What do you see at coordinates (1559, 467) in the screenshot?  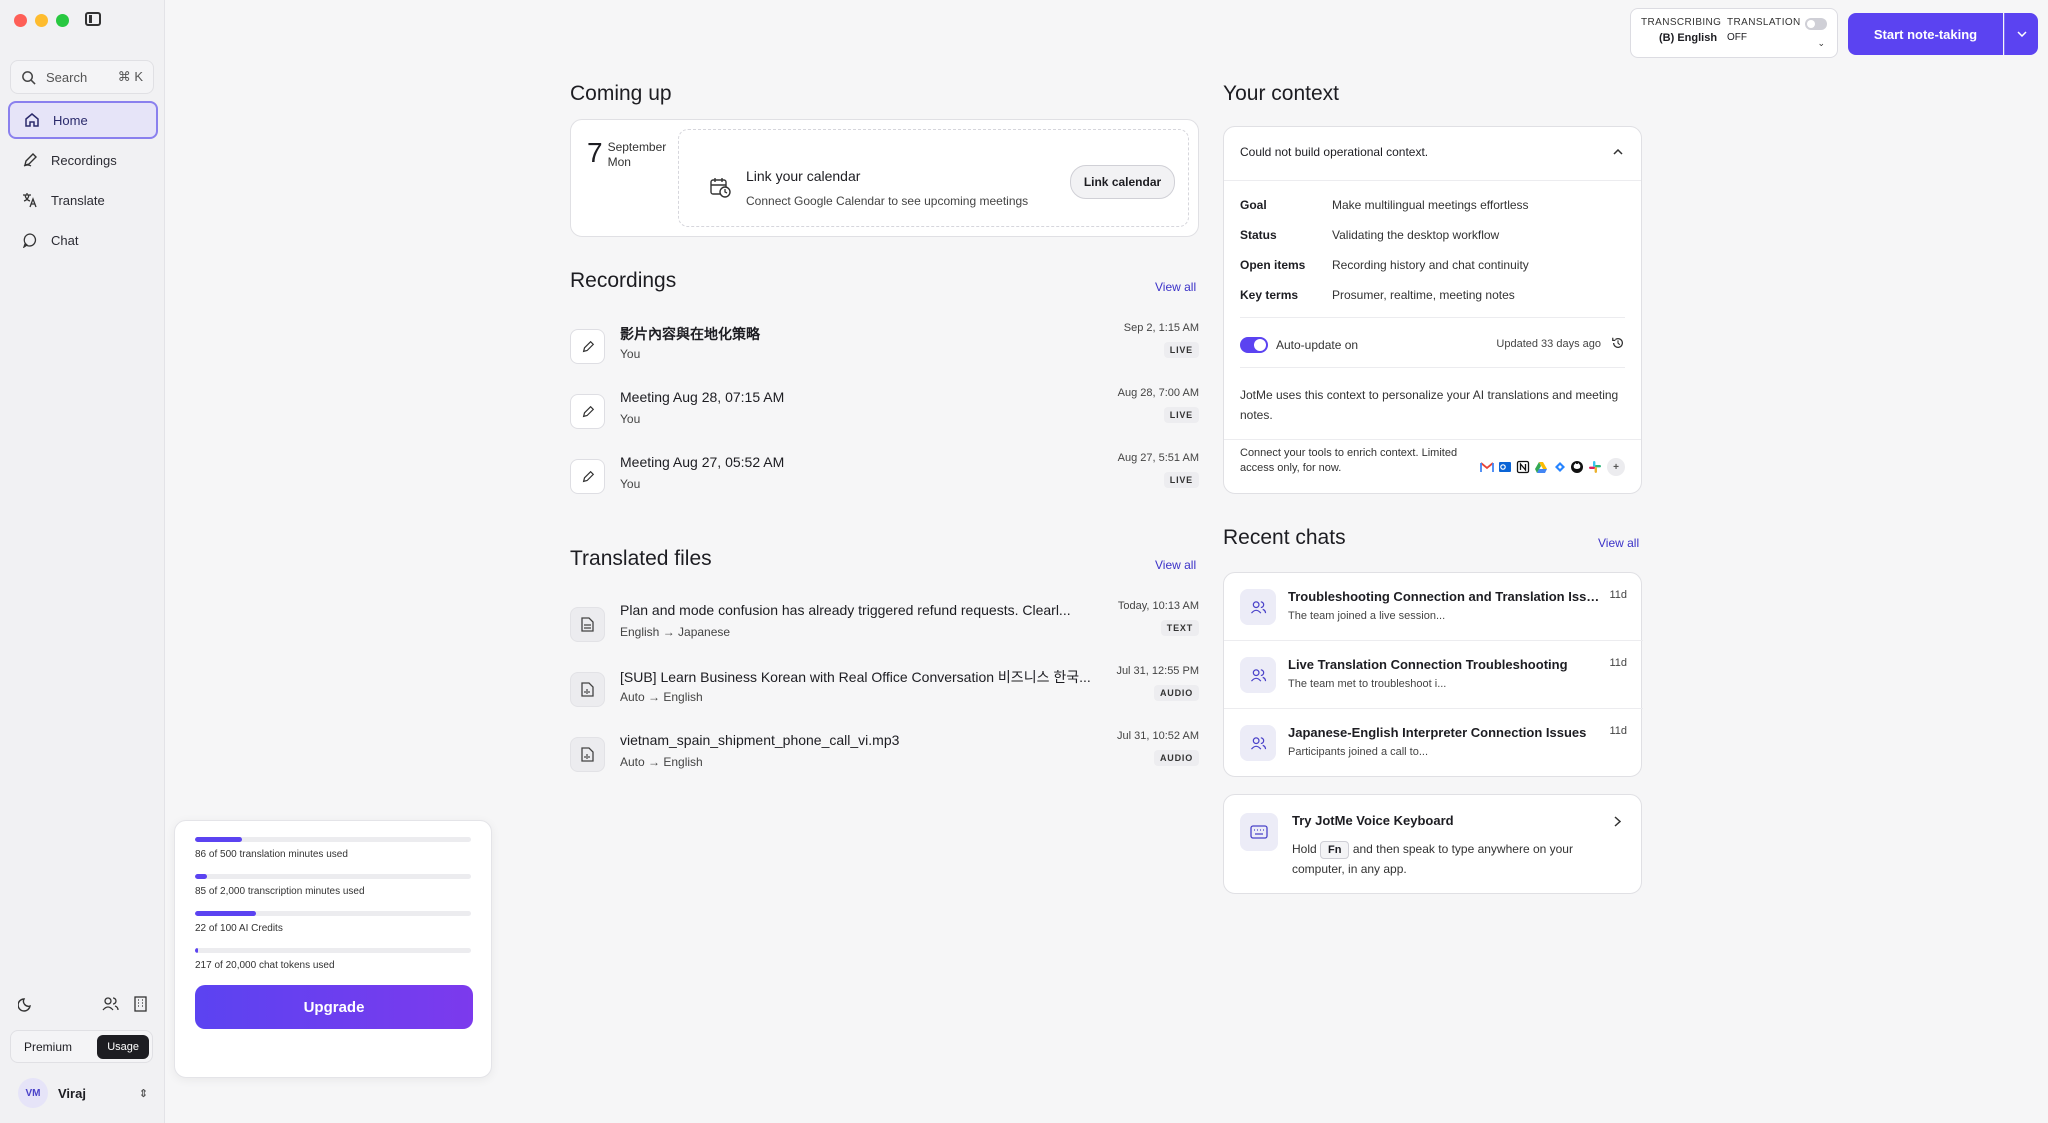 I see `jira-icon` at bounding box center [1559, 467].